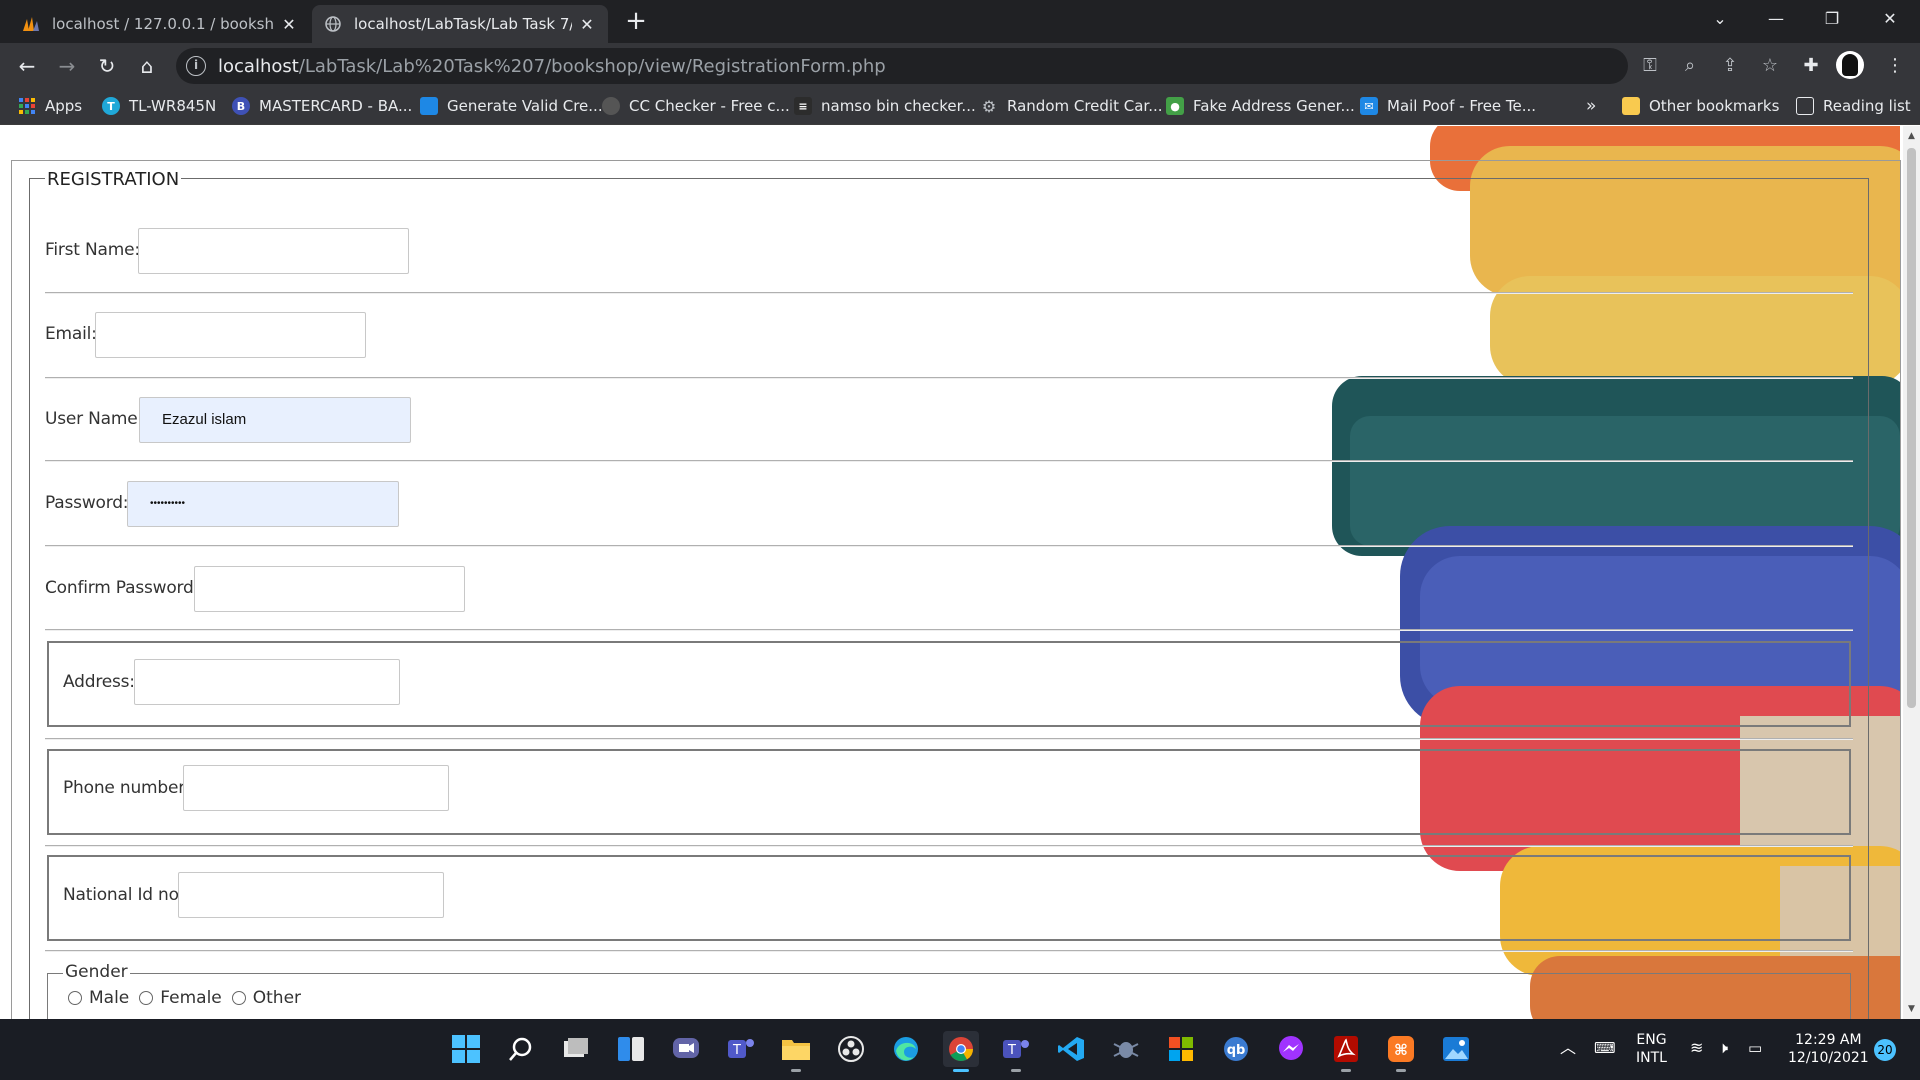 The image size is (1920, 1080). I want to click on bookmarks-overflow: », so click(1591, 106).